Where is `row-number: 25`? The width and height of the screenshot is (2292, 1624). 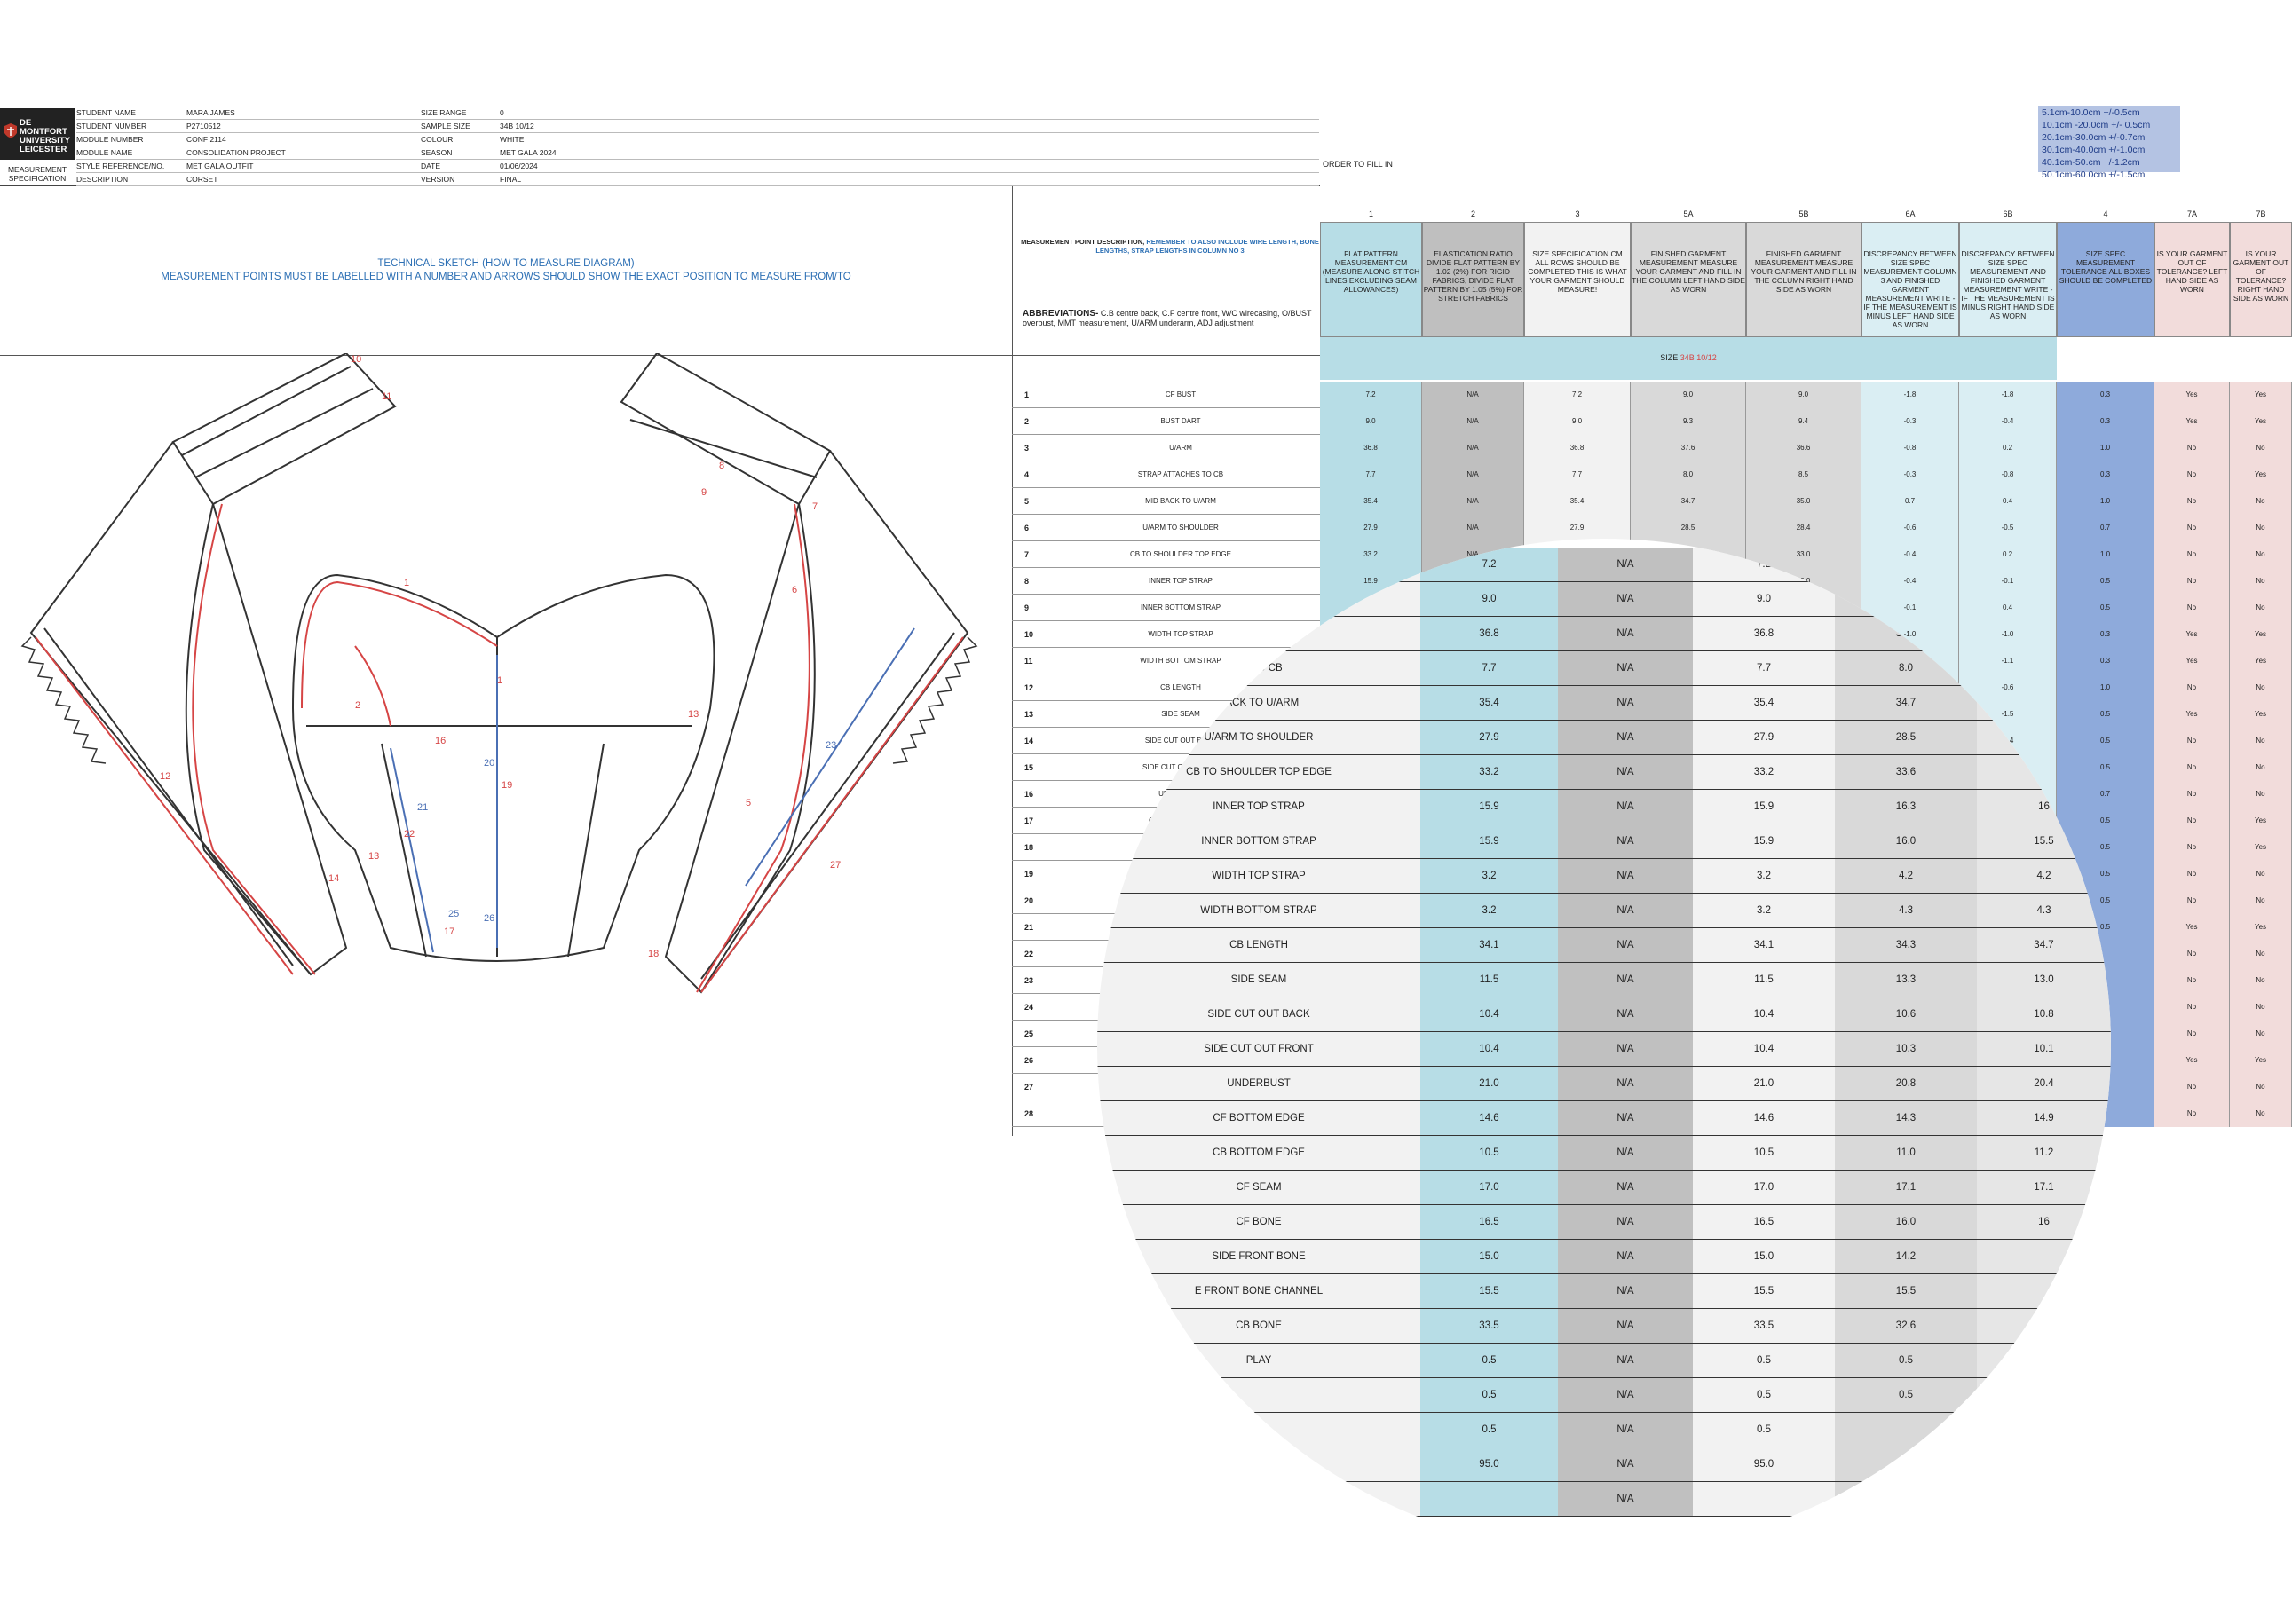 row-number: 25 is located at coordinates (1029, 1033).